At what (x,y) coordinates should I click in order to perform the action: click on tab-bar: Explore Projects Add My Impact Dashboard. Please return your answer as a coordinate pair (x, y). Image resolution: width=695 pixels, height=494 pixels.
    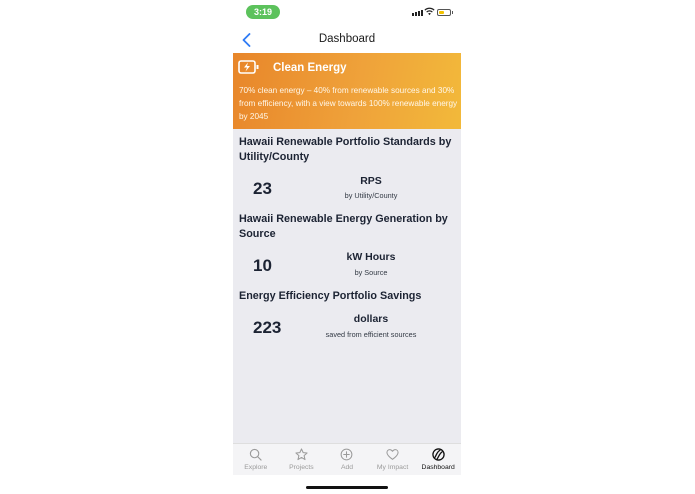
    Looking at the image, I should click on (347, 459).